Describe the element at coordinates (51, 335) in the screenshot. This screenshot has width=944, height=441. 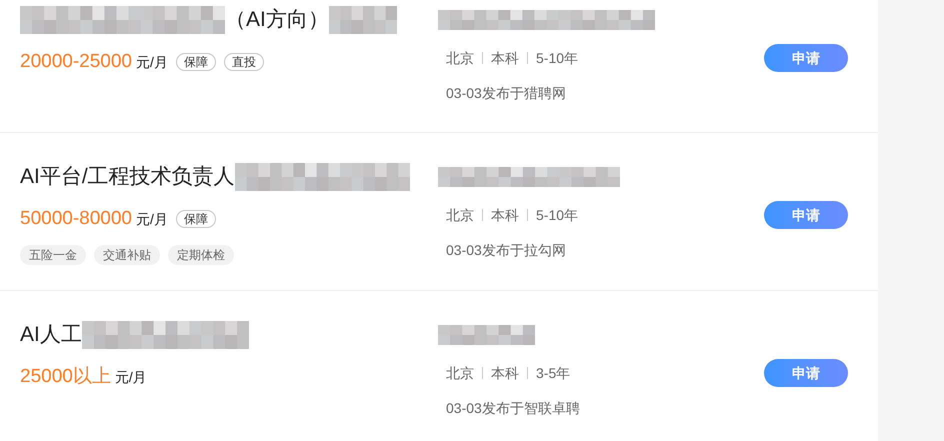
I see `job-title: AI人工` at that location.